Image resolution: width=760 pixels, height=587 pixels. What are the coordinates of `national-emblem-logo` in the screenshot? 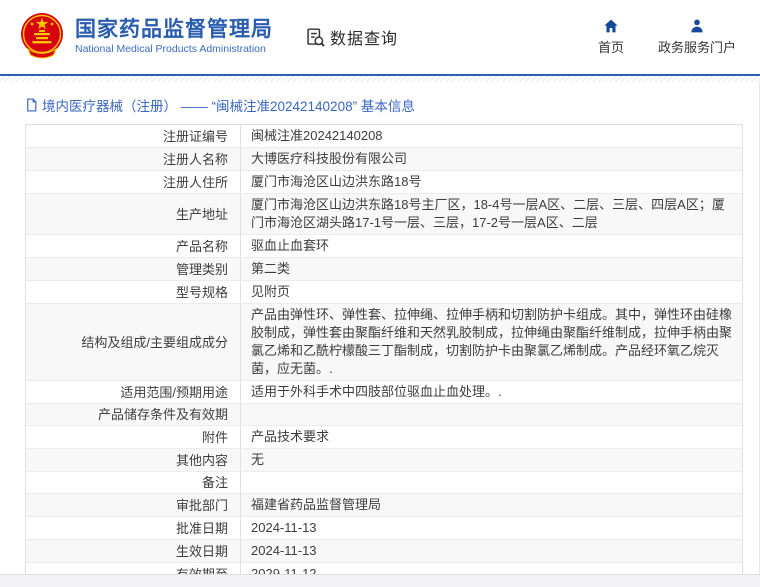 It's located at (42, 37).